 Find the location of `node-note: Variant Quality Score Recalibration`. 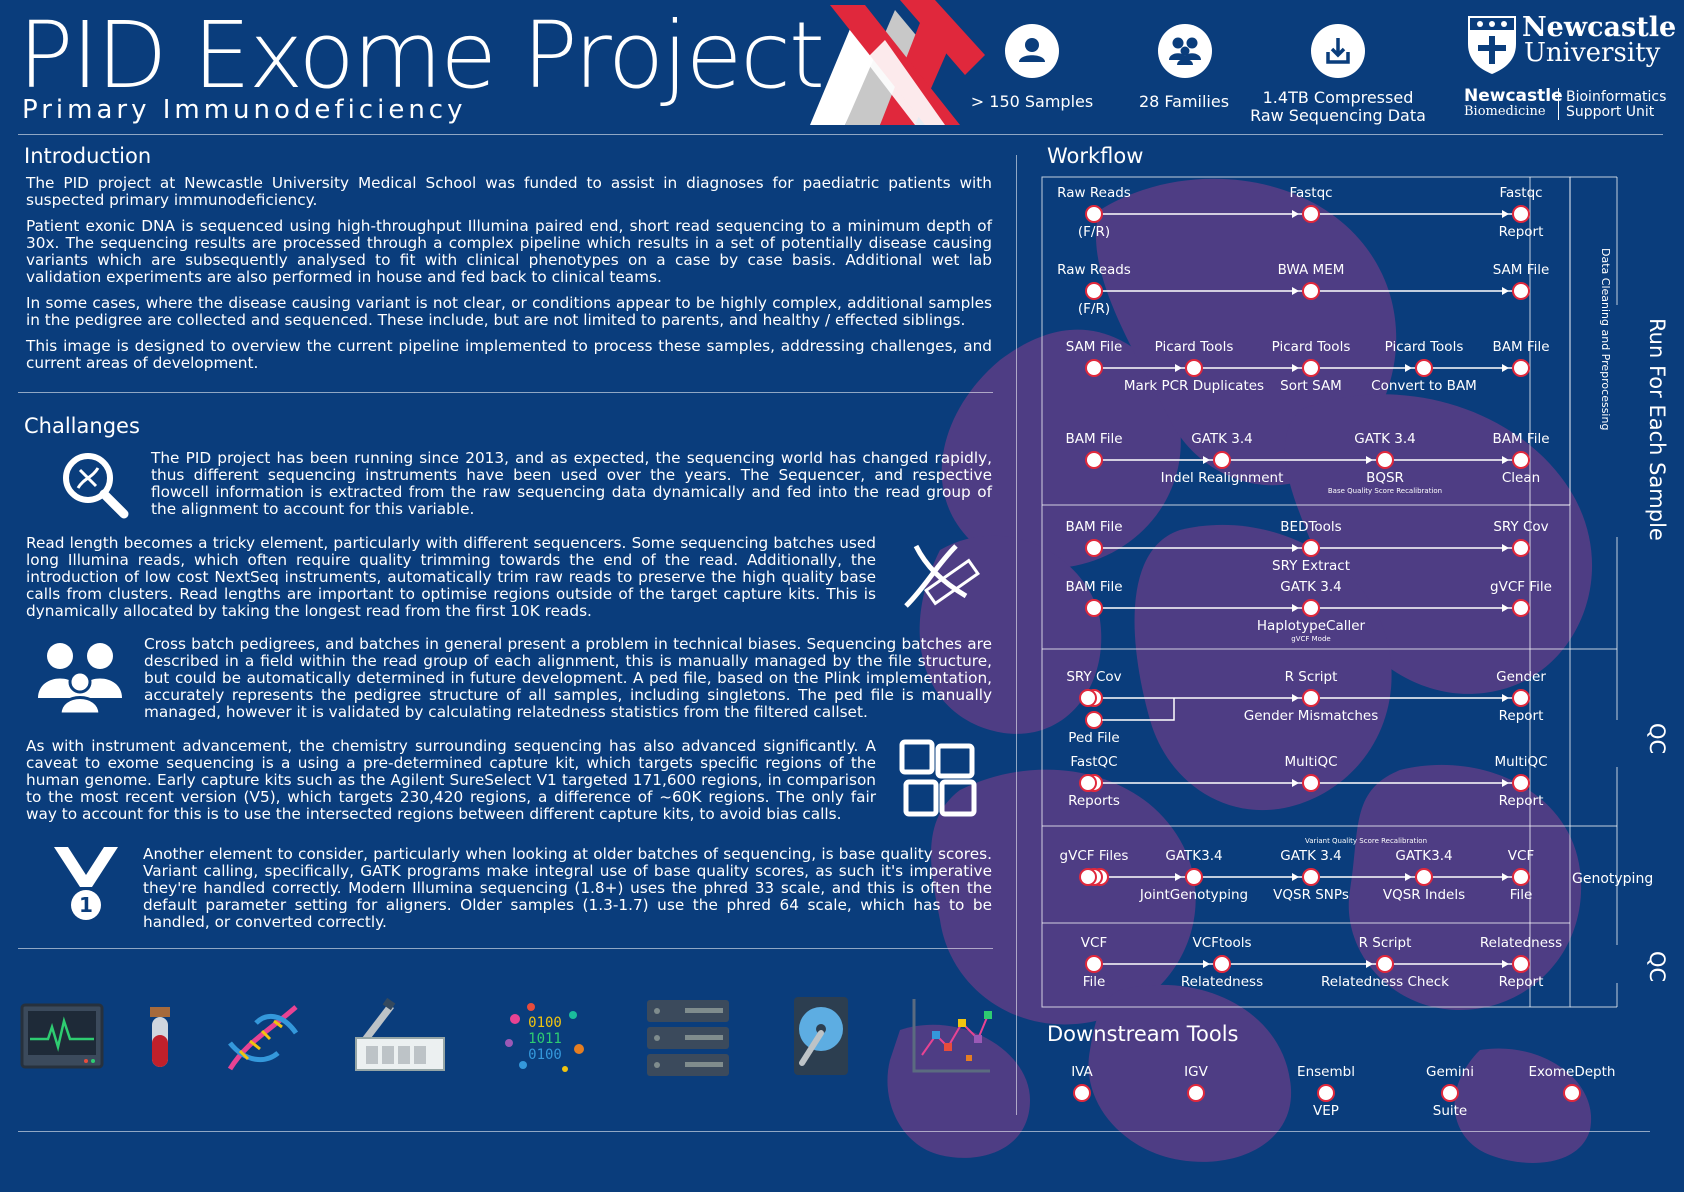

node-note: Variant Quality Score Recalibration is located at coordinates (1366, 841).